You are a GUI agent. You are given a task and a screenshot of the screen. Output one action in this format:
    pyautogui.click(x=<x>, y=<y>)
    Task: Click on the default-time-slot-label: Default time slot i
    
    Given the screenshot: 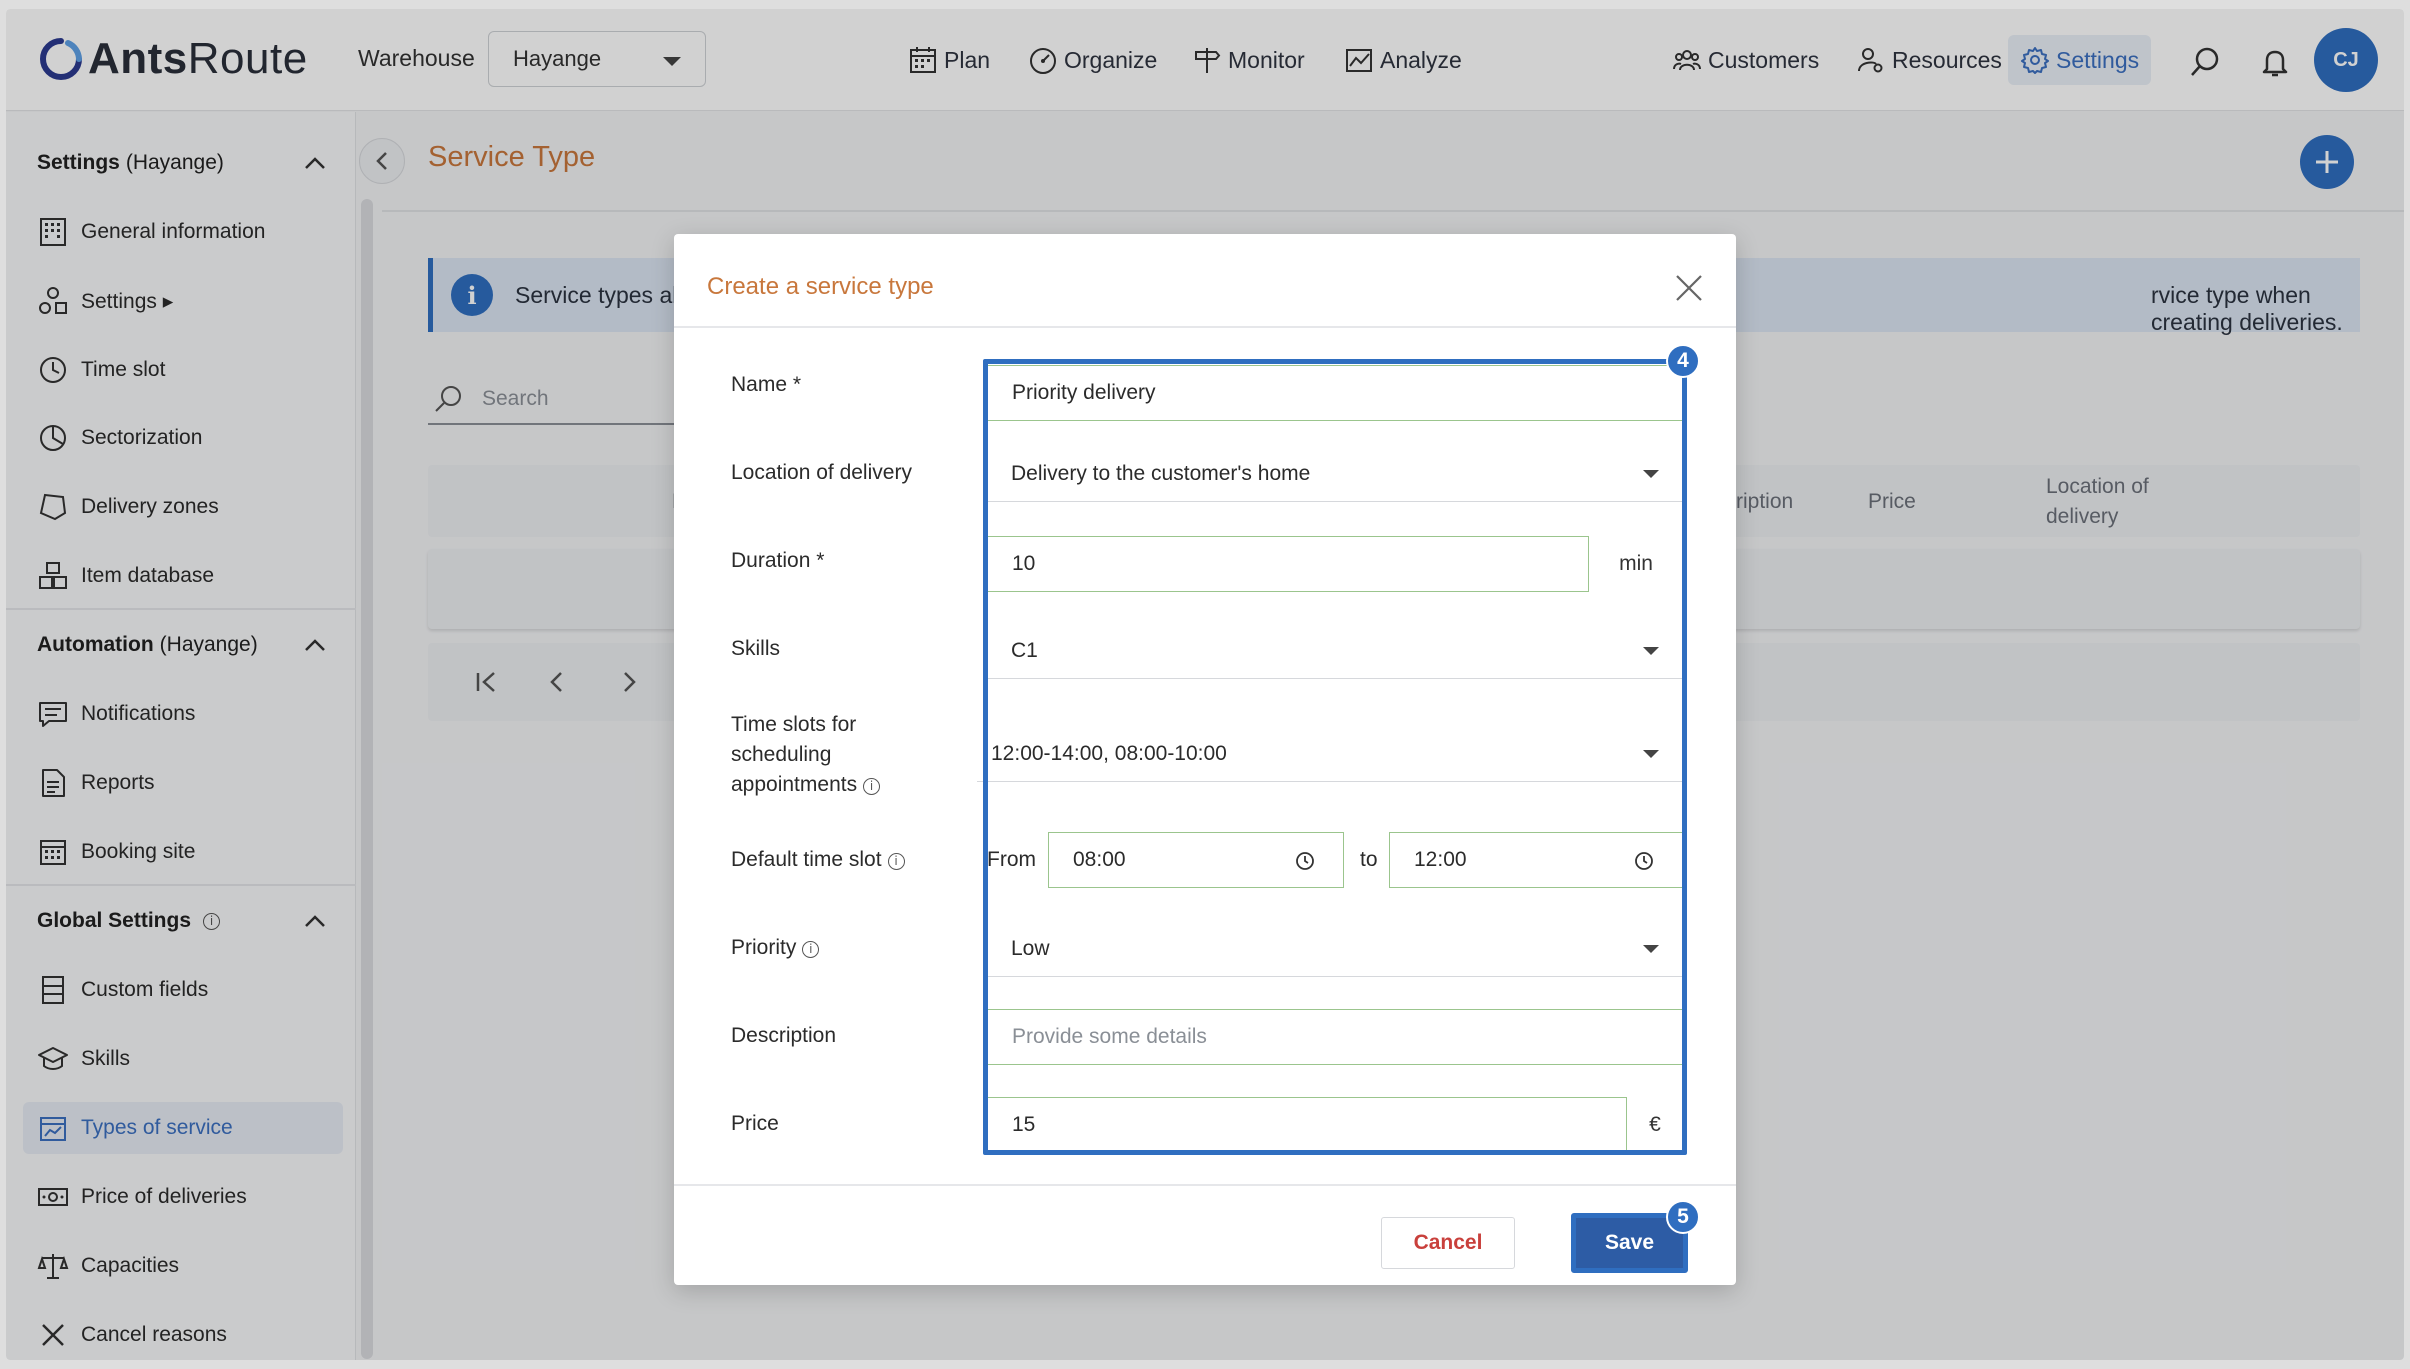 What is the action you would take?
    pyautogui.click(x=818, y=860)
    